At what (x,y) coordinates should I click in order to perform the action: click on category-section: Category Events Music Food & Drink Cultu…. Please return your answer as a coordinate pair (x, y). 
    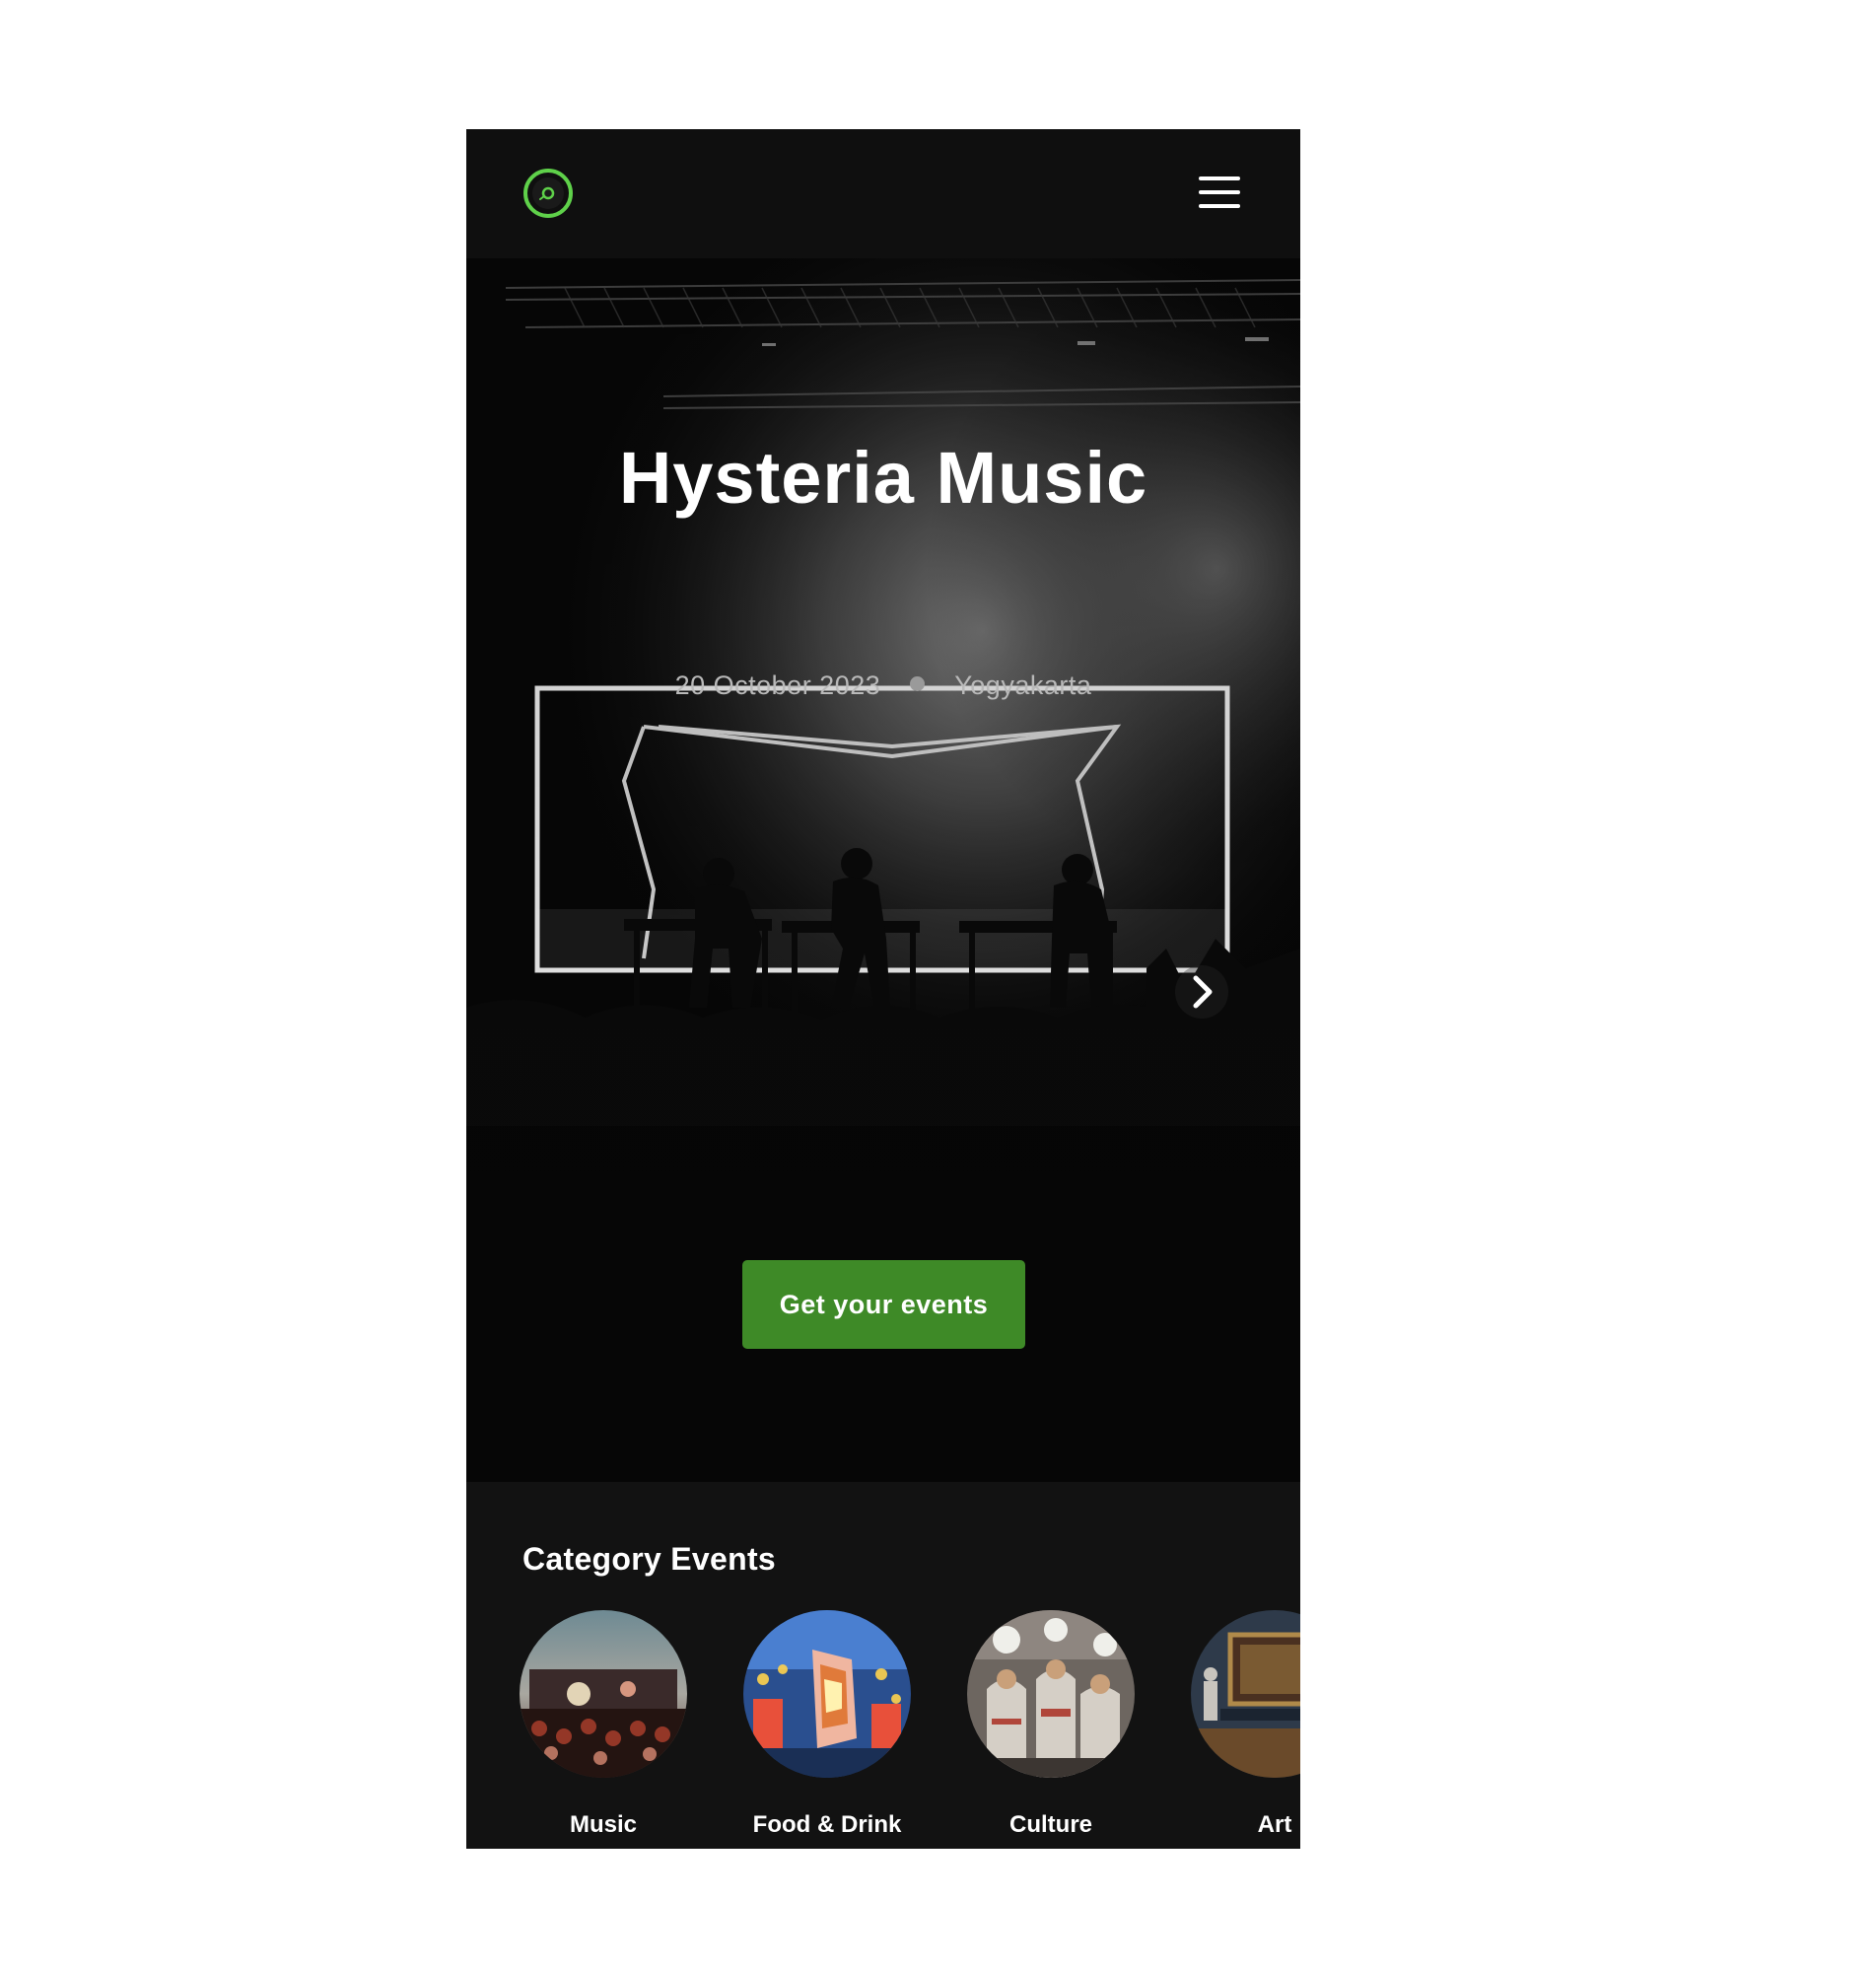
    Looking at the image, I should click on (883, 1665).